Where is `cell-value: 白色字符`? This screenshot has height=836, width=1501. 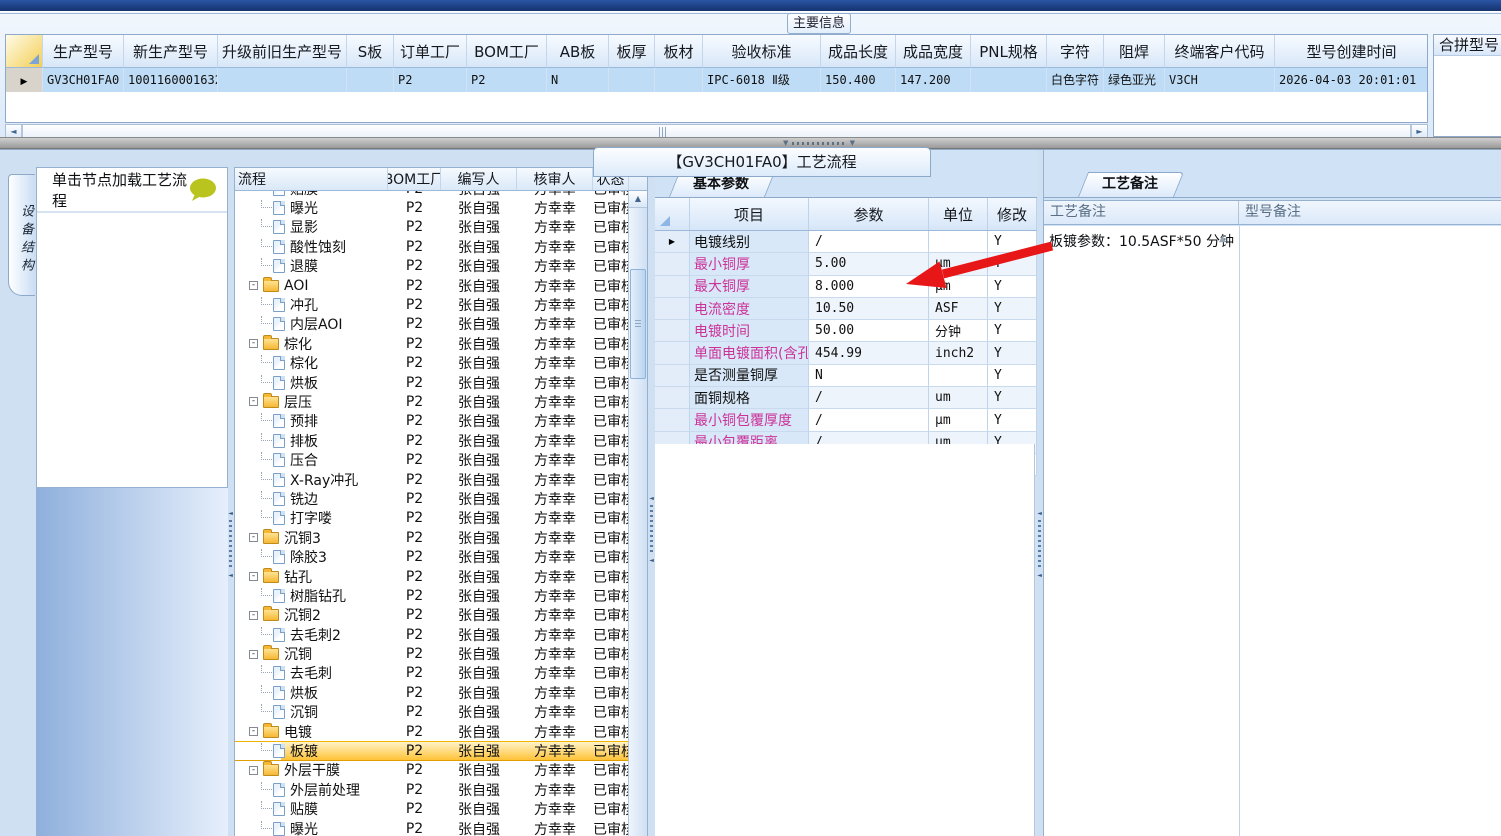 cell-value: 白色字符 is located at coordinates (1075, 80).